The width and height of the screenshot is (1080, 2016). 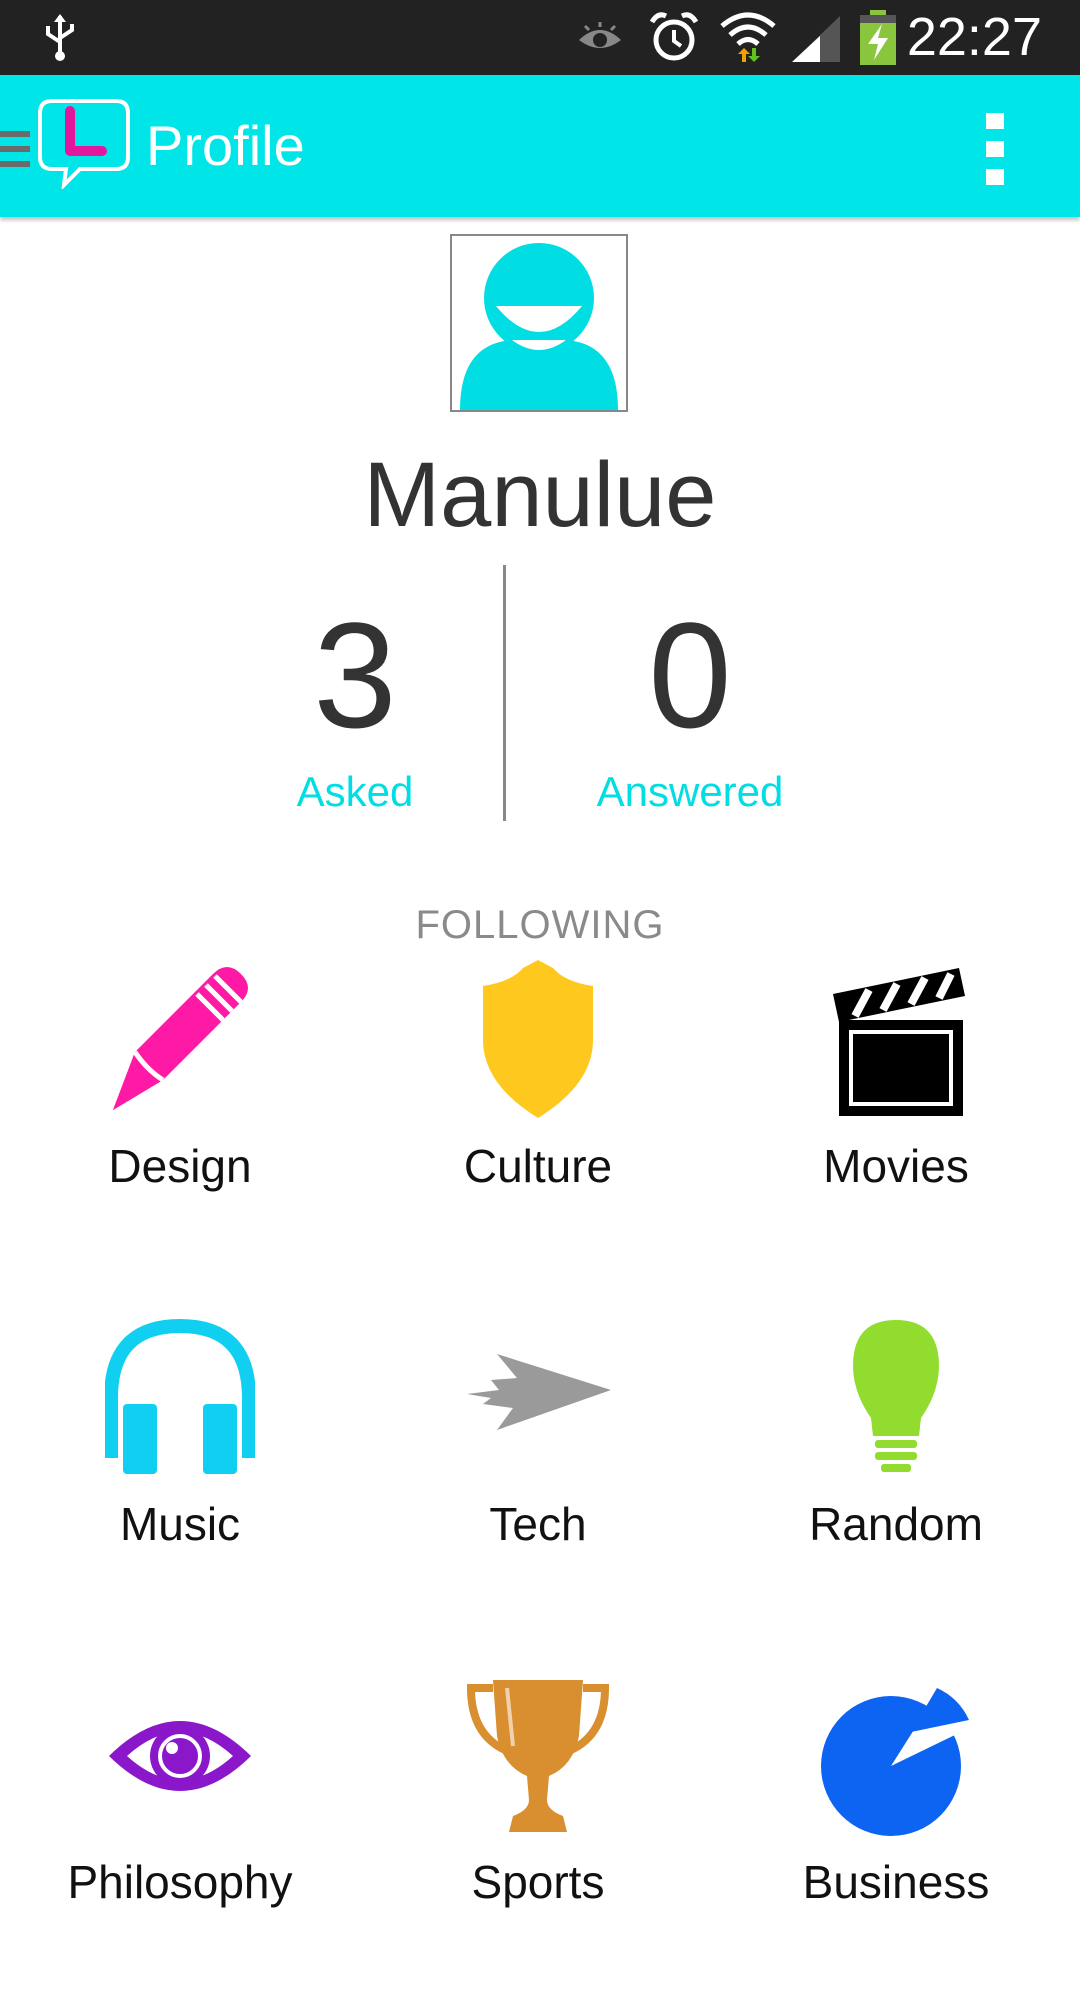 What do you see at coordinates (896, 1882) in the screenshot?
I see `category-label: Business` at bounding box center [896, 1882].